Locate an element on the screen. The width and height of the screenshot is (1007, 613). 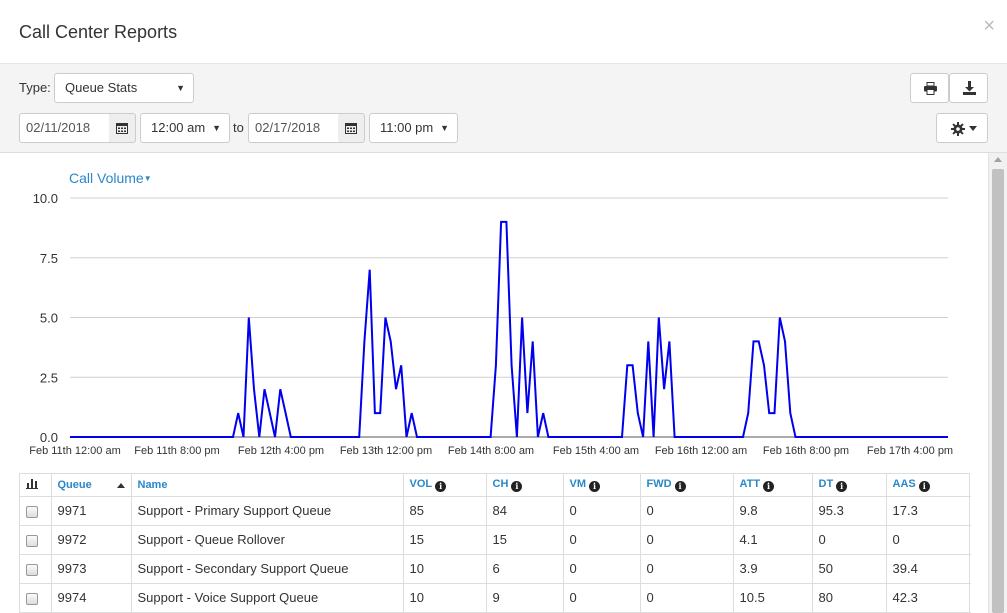
start-time-select: 12:00 am ▼ is located at coordinates (185, 128).